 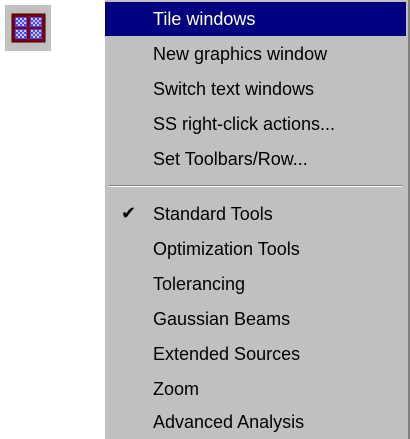 What do you see at coordinates (213, 214) in the screenshot?
I see `menu-item-label: Standard Tools` at bounding box center [213, 214].